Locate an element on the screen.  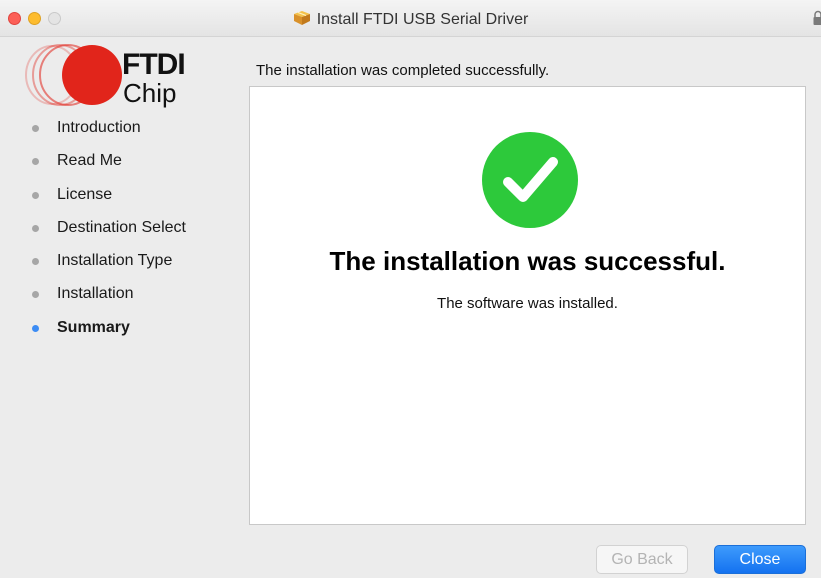
step-introduction: Introduction is located at coordinates (109, 133).